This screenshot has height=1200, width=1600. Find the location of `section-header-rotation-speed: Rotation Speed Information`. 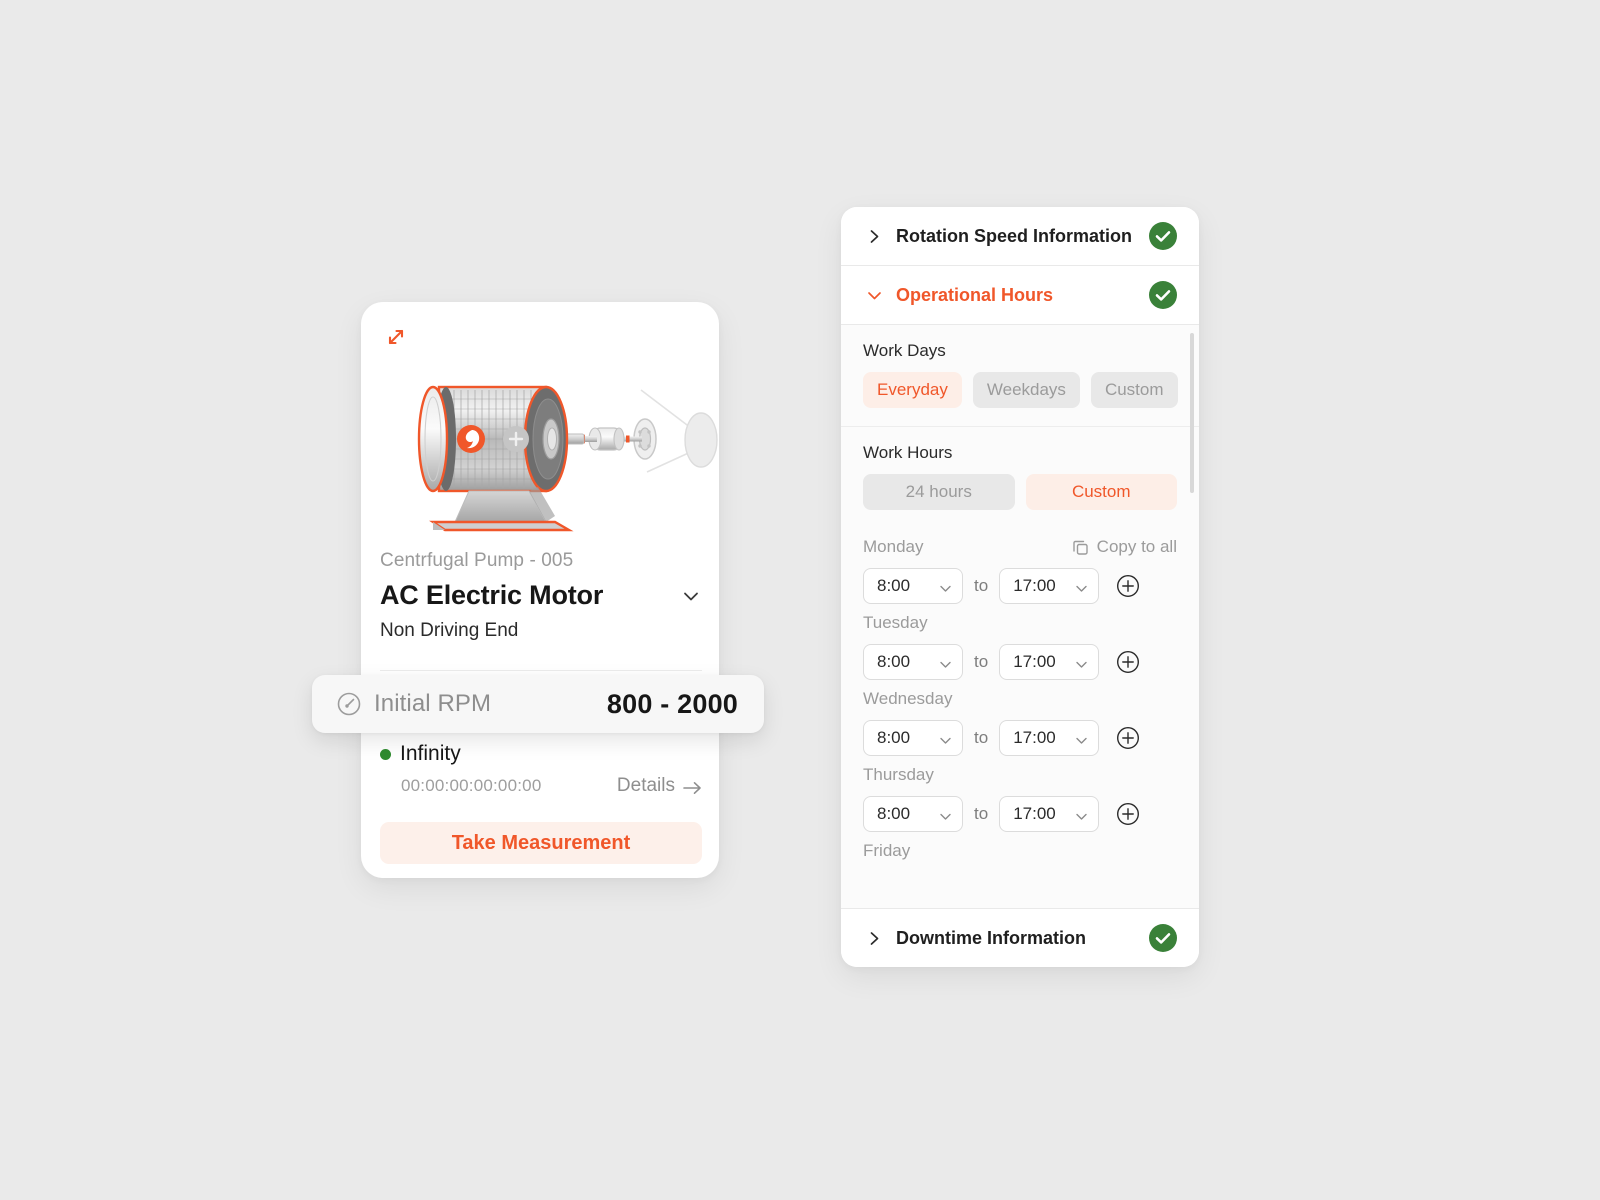

section-header-rotation-speed: Rotation Speed Information is located at coordinates (1020, 236).